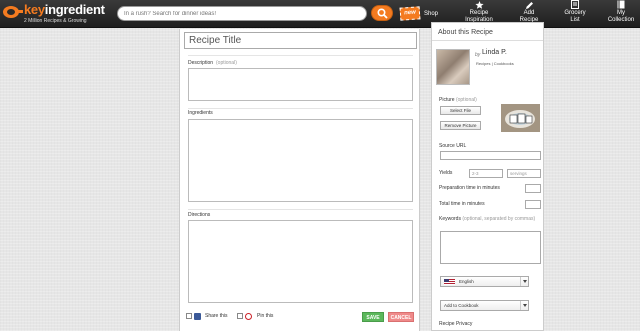 The height and width of the screenshot is (331, 640). Describe the element at coordinates (300, 40) in the screenshot. I see `recipe-title-input` at that location.